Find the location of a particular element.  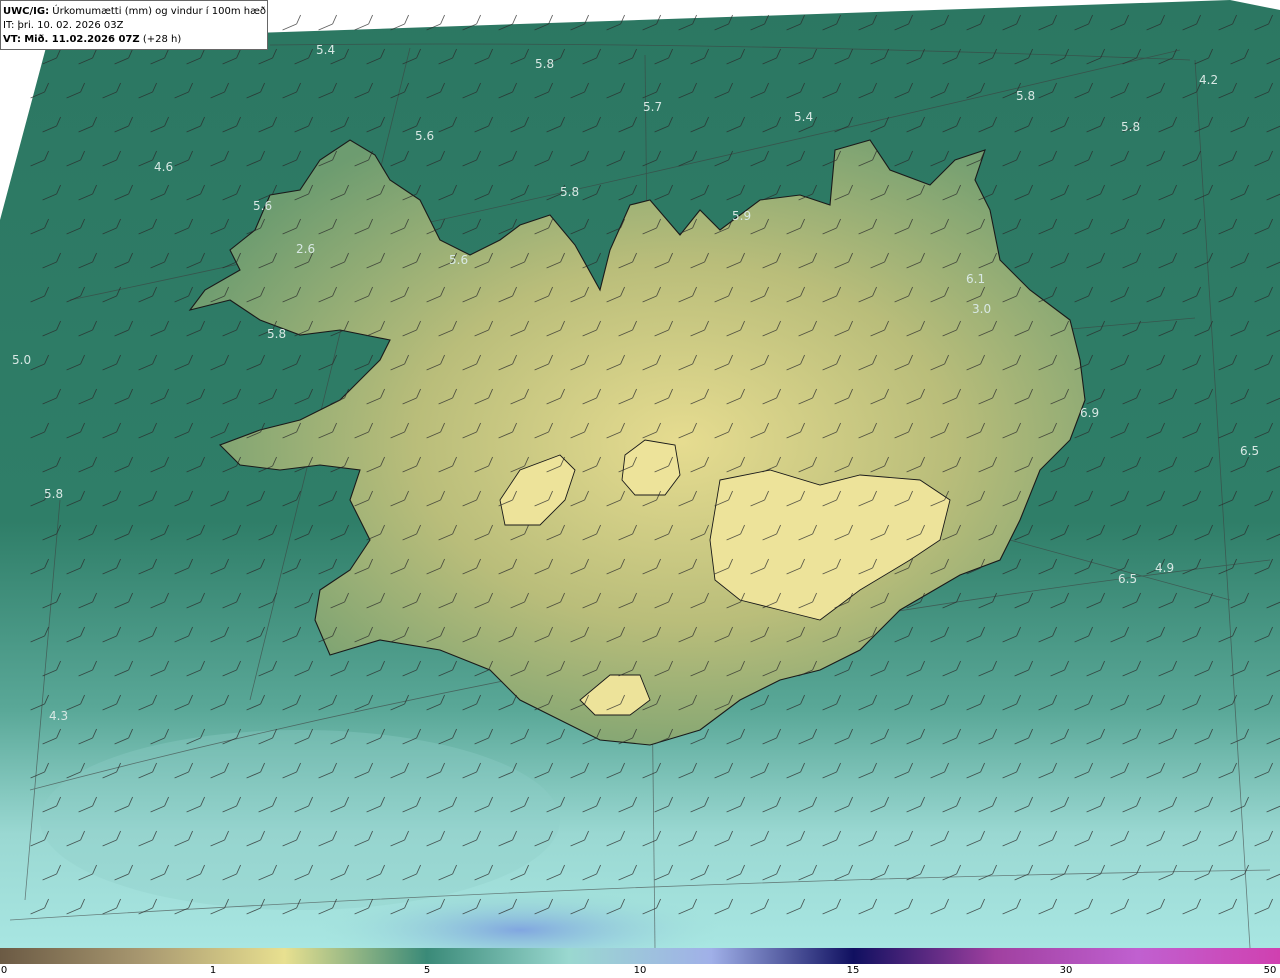

value-label: 5.9 is located at coordinates (741, 216).